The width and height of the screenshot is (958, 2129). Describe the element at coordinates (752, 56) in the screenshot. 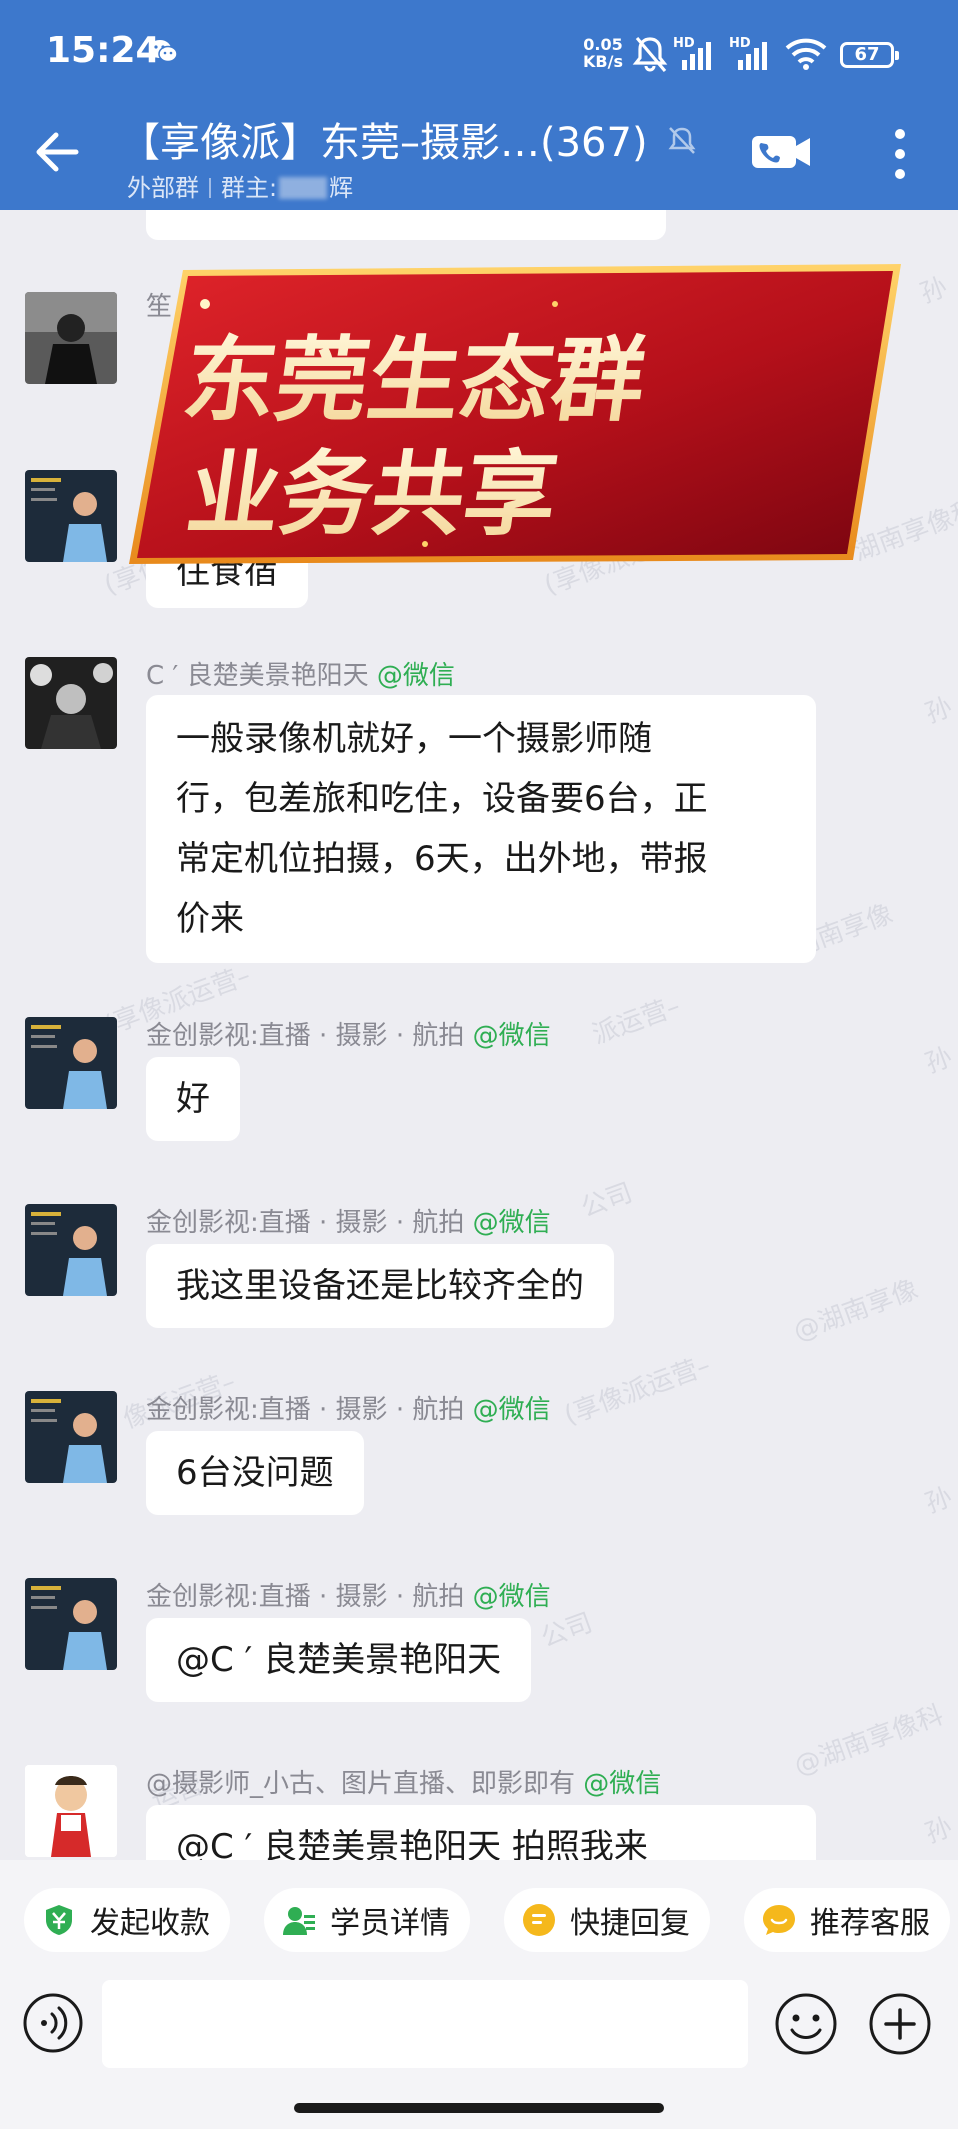

I see `signal-2-icon` at that location.